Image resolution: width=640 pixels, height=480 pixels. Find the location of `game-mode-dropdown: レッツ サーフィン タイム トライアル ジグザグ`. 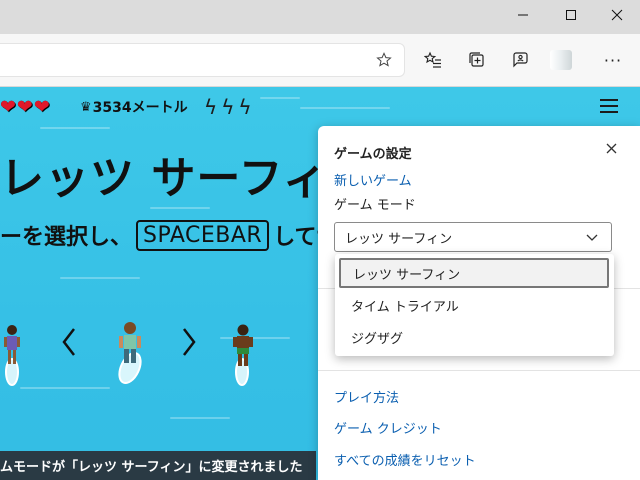

game-mode-dropdown: レッツ サーフィン タイム トライアル ジグザグ is located at coordinates (474, 305).